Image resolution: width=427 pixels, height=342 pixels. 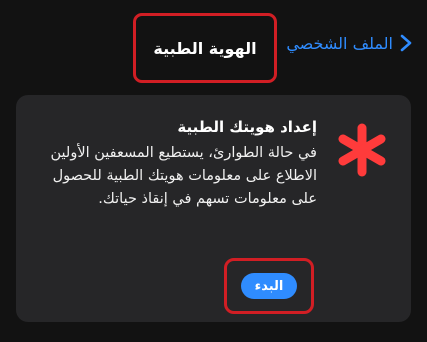 What do you see at coordinates (406, 43) in the screenshot?
I see `chevron-right-icon` at bounding box center [406, 43].